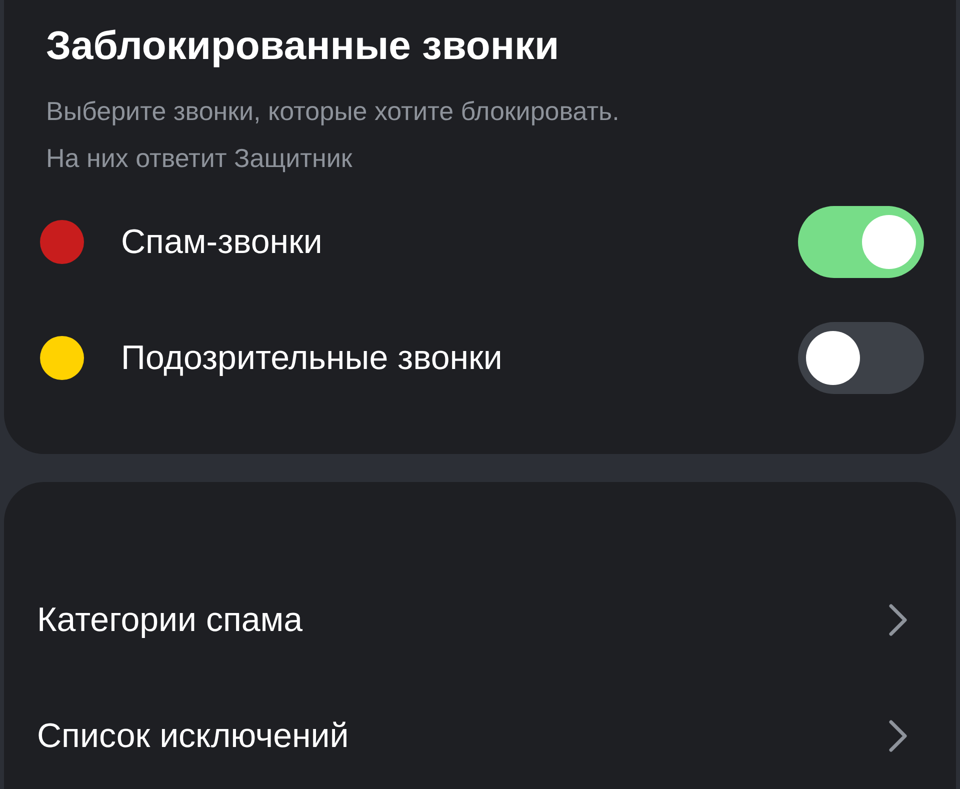 The height and width of the screenshot is (789, 960). Describe the element at coordinates (480, 620) in the screenshot. I see `menu-item: Категории спама` at that location.